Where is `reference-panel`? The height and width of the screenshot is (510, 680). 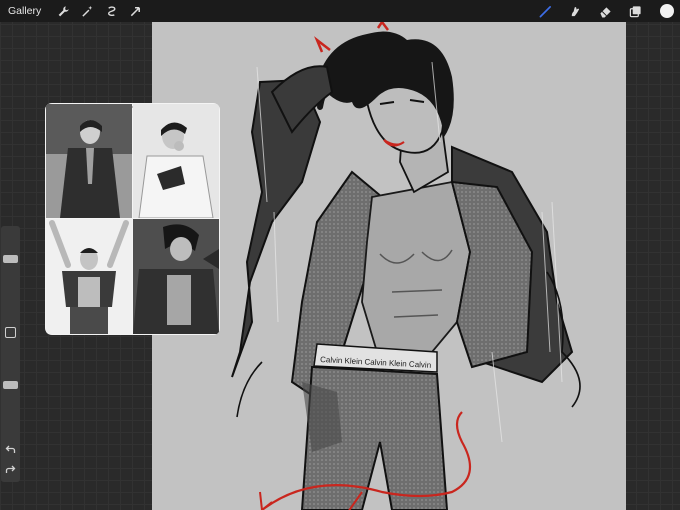
reference-panel is located at coordinates (132, 219).